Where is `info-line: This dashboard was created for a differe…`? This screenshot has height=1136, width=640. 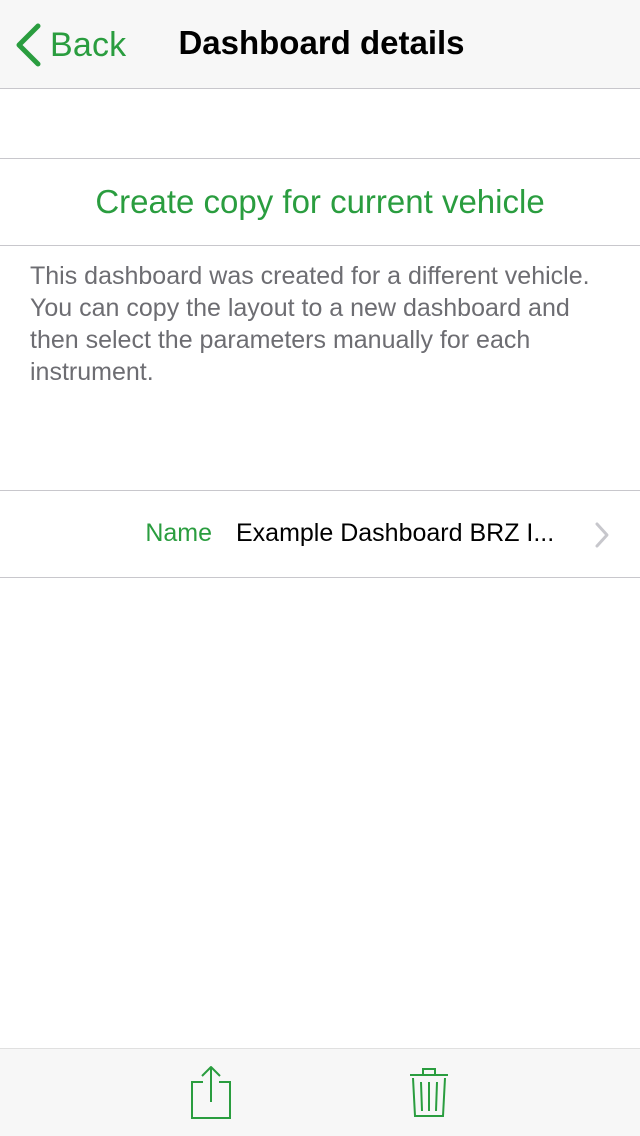 info-line: This dashboard was created for a differe… is located at coordinates (310, 276).